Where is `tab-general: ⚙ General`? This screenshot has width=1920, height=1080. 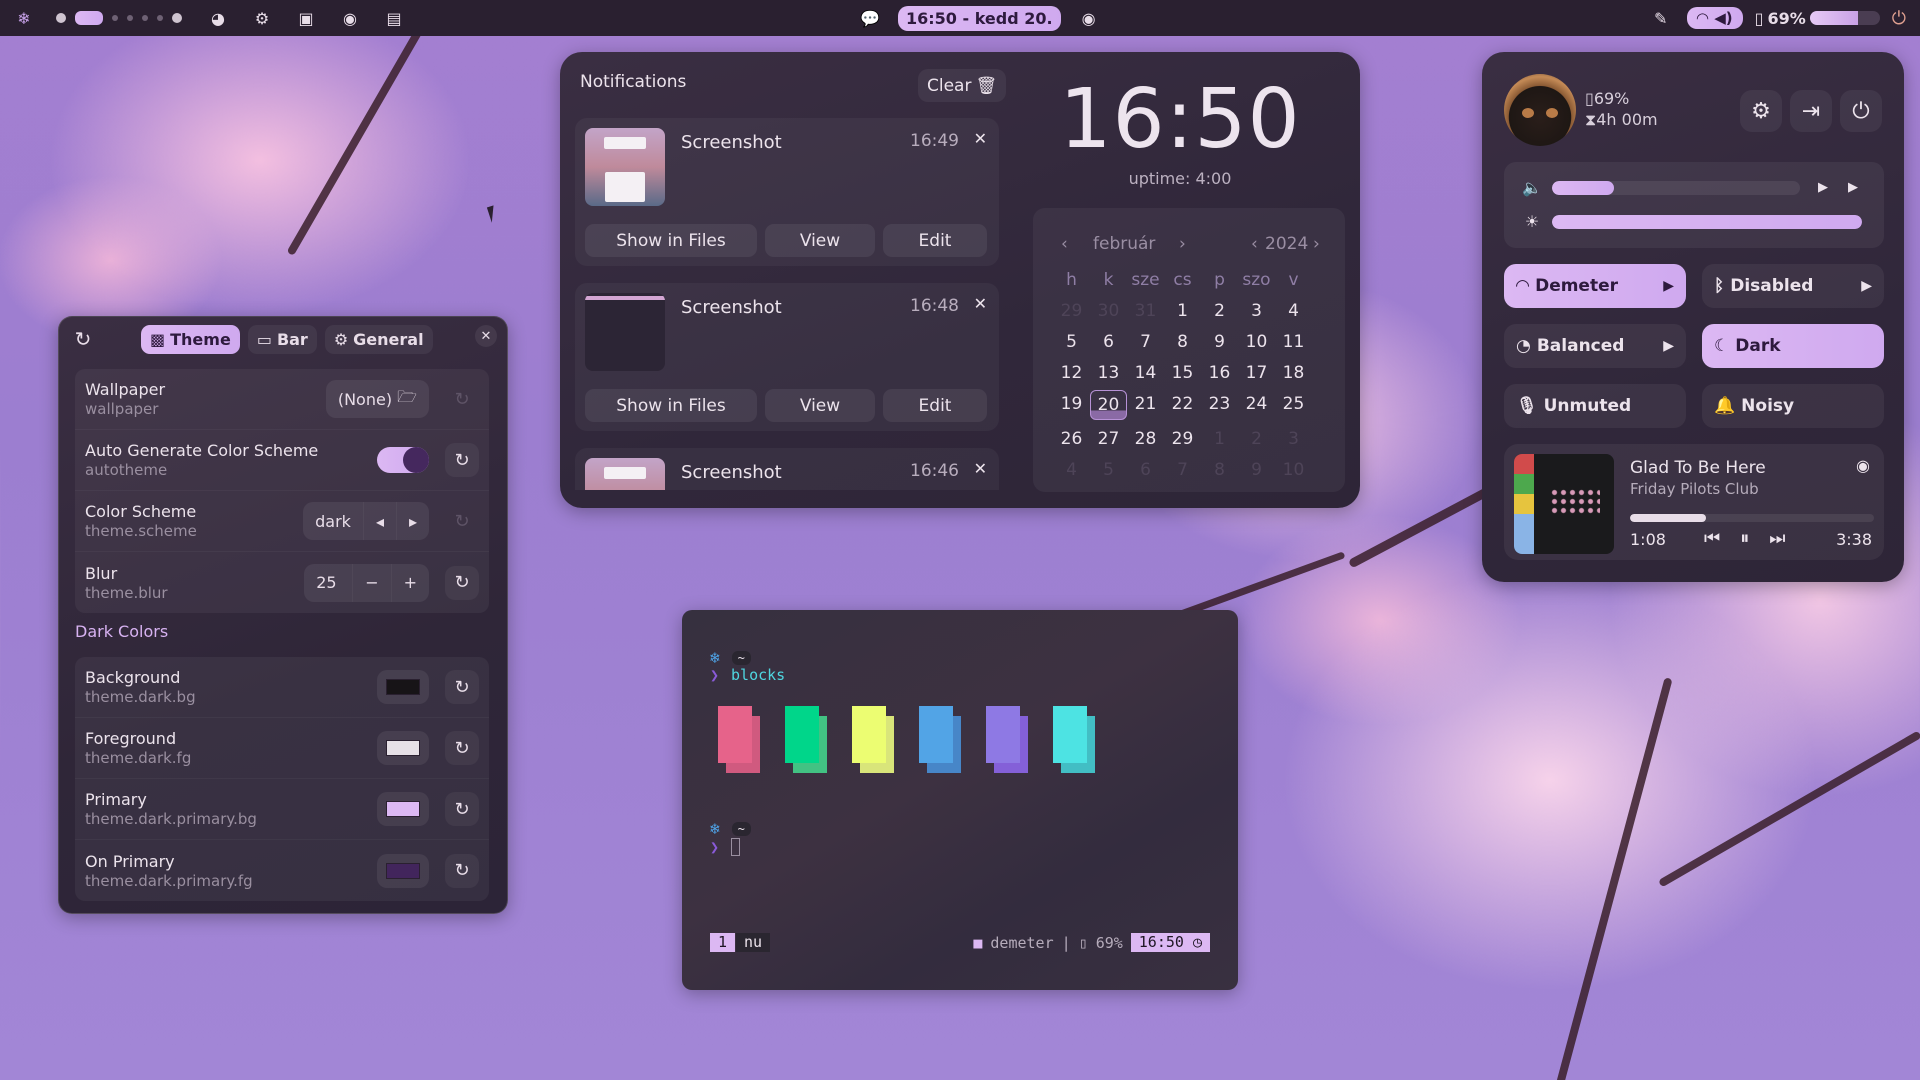
tab-general: ⚙ General is located at coordinates (378, 339).